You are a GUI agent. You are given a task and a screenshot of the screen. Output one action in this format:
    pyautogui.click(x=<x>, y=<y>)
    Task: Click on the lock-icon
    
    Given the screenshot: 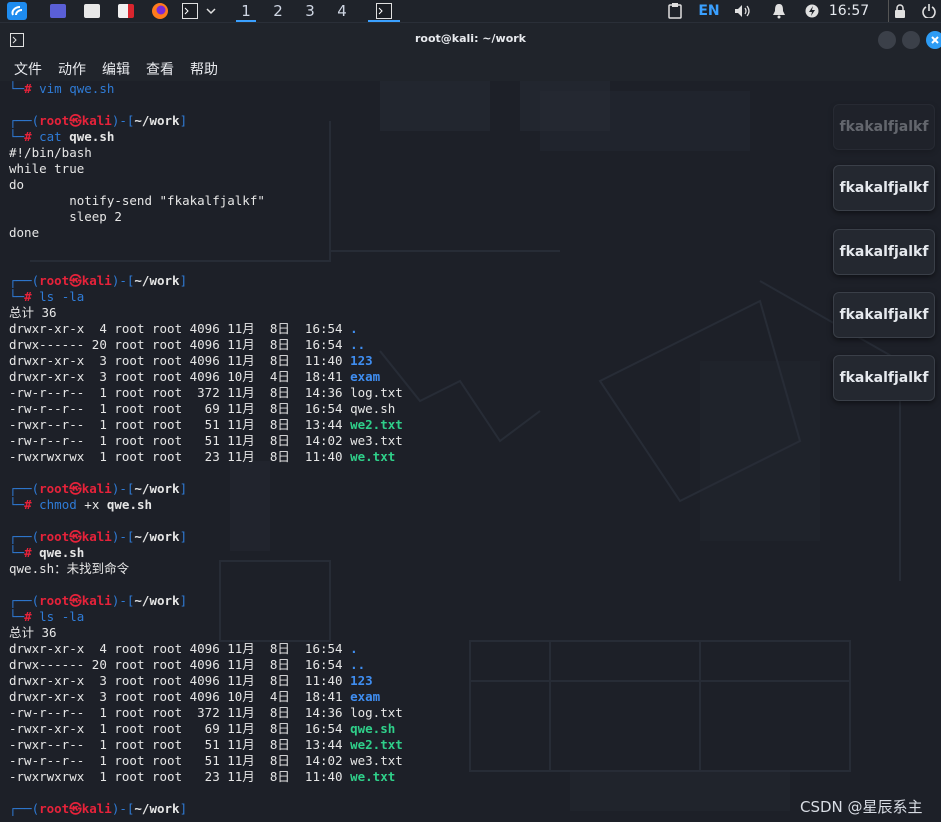 What is the action you would take?
    pyautogui.click(x=899, y=11)
    